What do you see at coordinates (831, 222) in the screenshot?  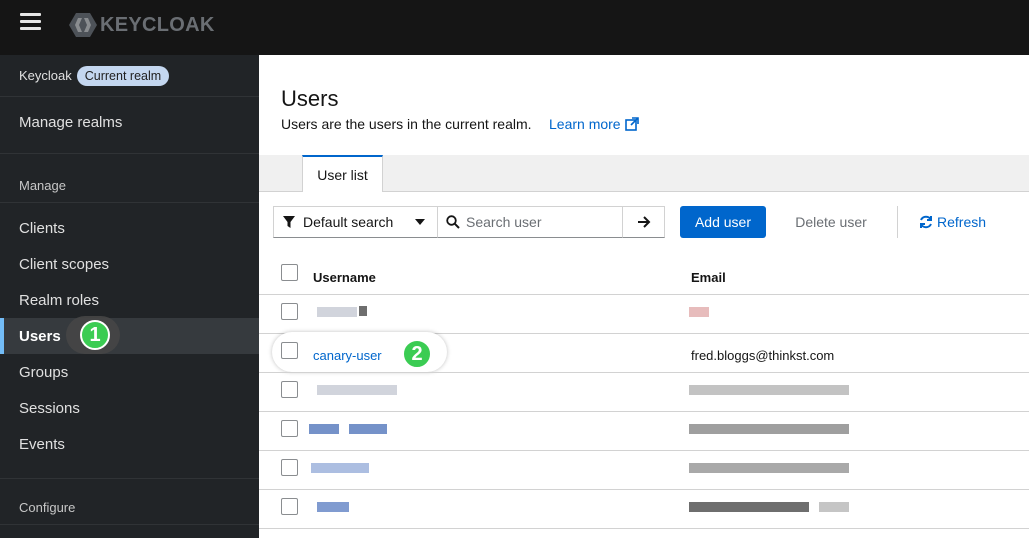 I see `delete-user-button: Delete user` at bounding box center [831, 222].